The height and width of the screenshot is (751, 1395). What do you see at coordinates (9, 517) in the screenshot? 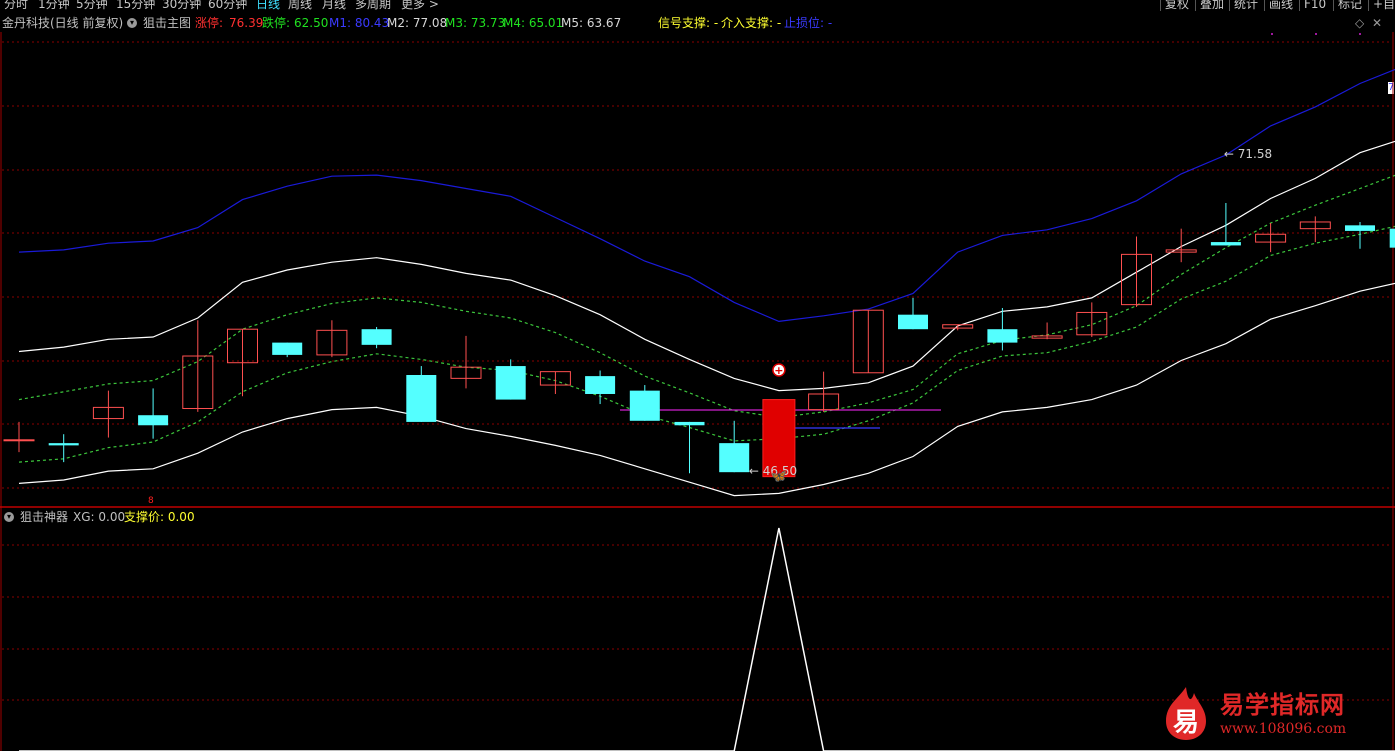
I see `chevron-down-icon: ▾` at bounding box center [9, 517].